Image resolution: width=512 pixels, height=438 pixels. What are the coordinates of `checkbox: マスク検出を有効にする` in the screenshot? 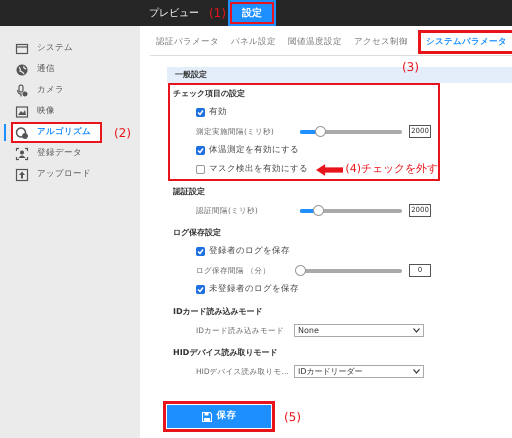 It's located at (252, 169).